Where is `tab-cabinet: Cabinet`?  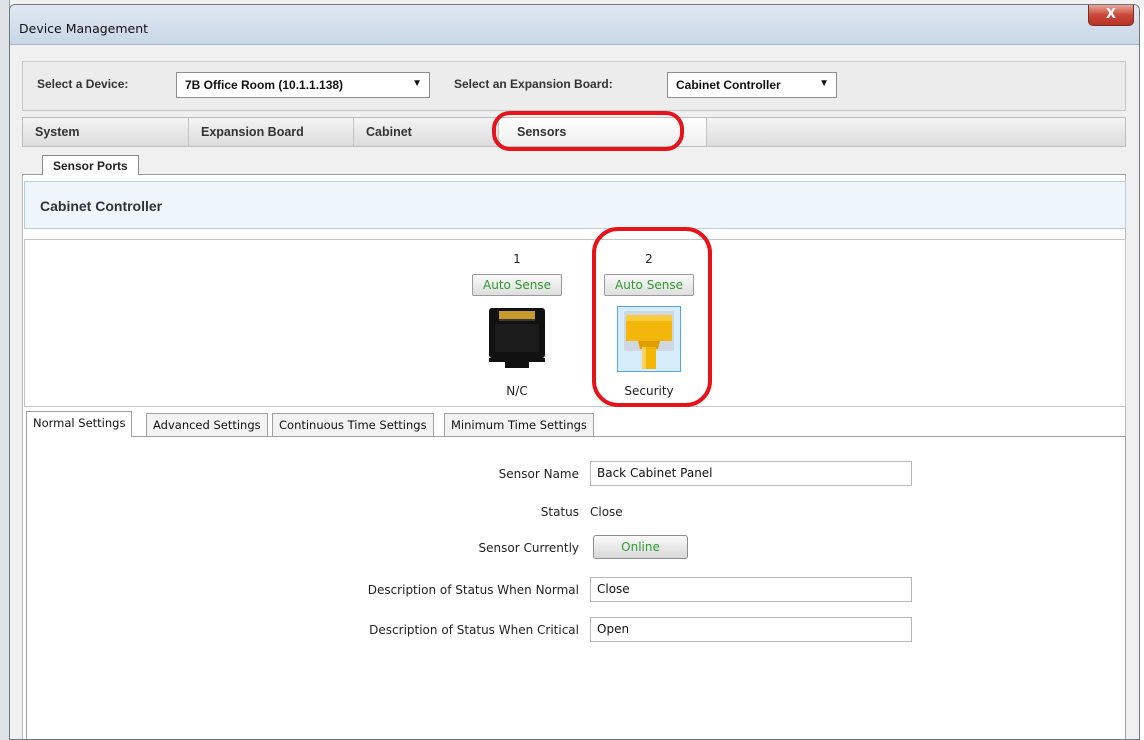 tab-cabinet: Cabinet is located at coordinates (426, 132).